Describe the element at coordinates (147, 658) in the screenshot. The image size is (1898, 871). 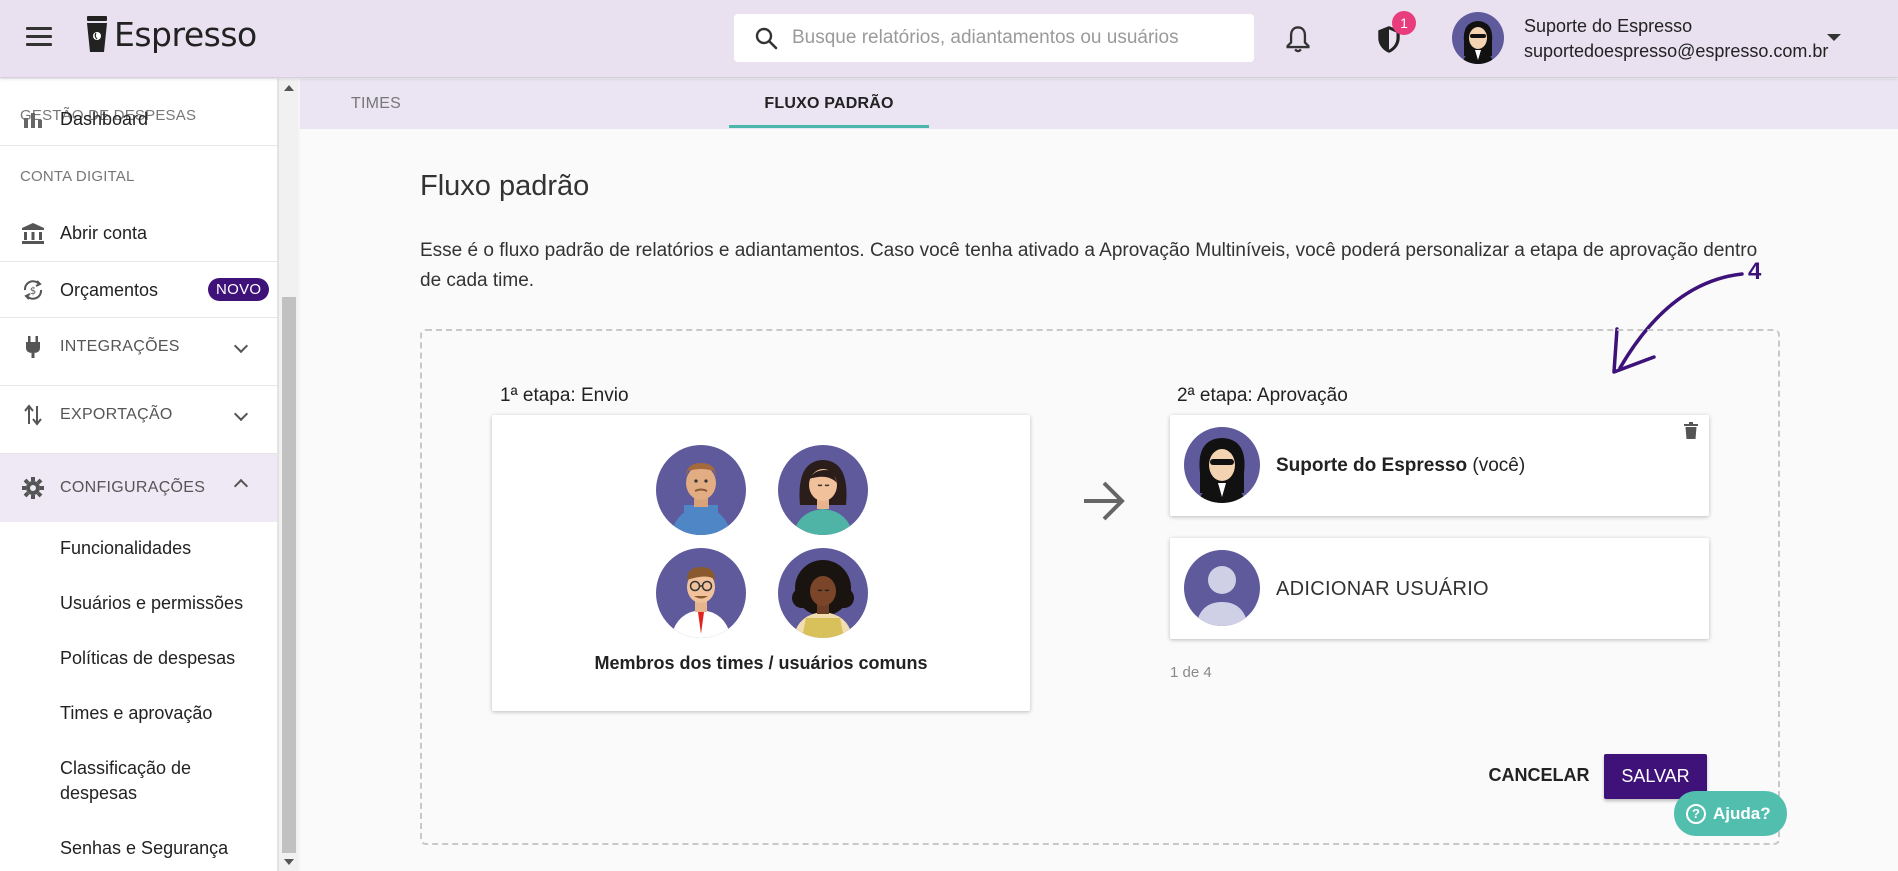
I see `sidebar-subitem-politicas: Políticas de despesas` at that location.